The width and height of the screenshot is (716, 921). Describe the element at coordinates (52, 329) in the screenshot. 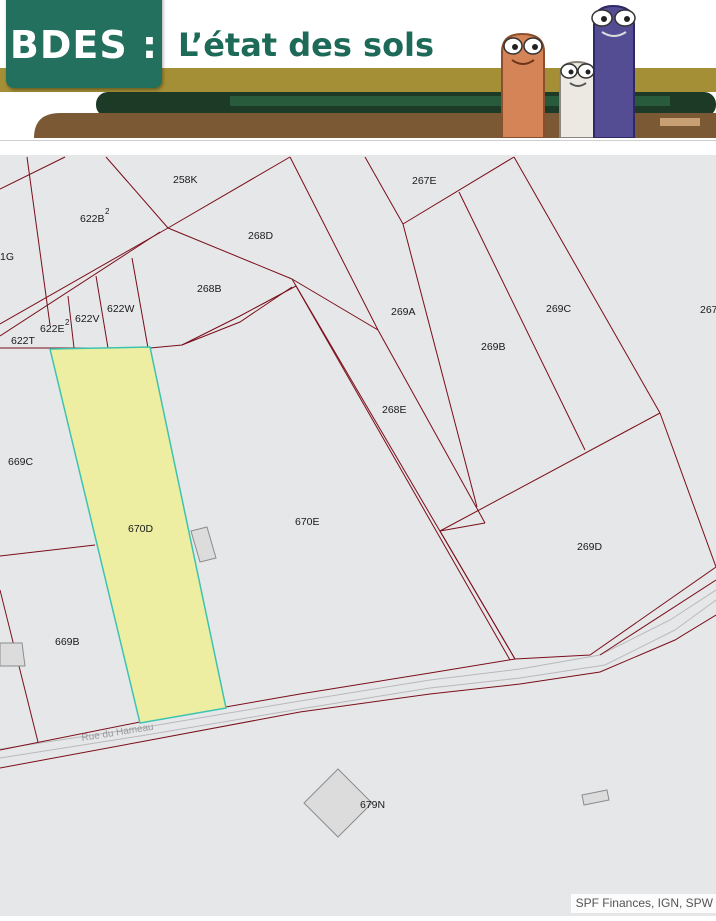

I see `parcel-label-622E2: 622E` at that location.